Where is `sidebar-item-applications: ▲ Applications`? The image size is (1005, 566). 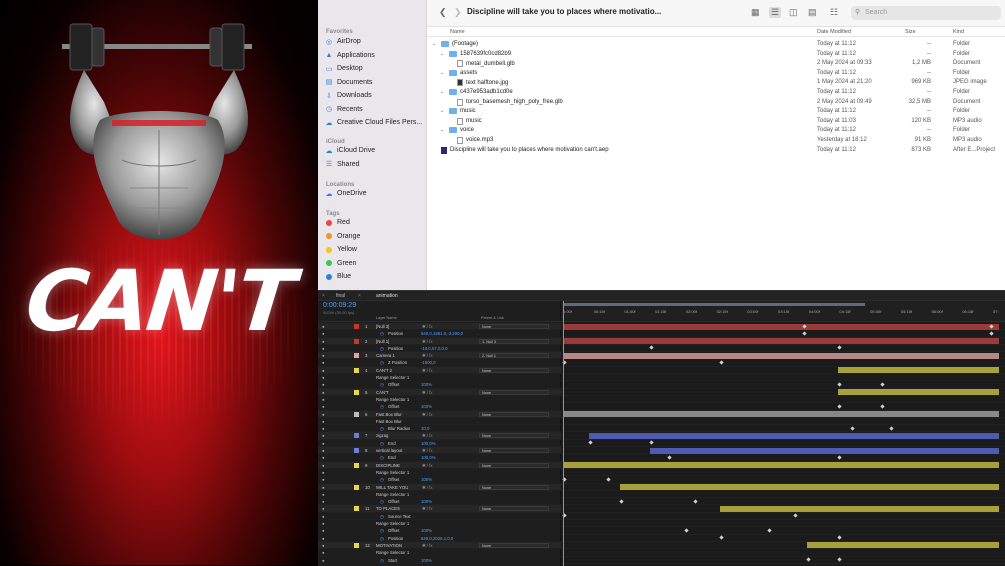
sidebar-item-applications: ▲ Applications is located at coordinates (375, 55).